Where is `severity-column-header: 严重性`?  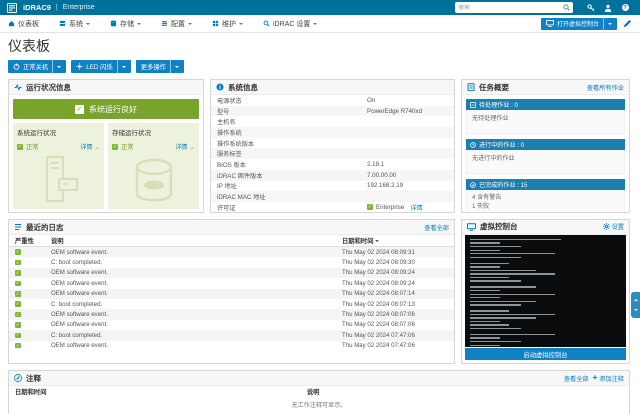
severity-column-header: 严重性 is located at coordinates (33, 240).